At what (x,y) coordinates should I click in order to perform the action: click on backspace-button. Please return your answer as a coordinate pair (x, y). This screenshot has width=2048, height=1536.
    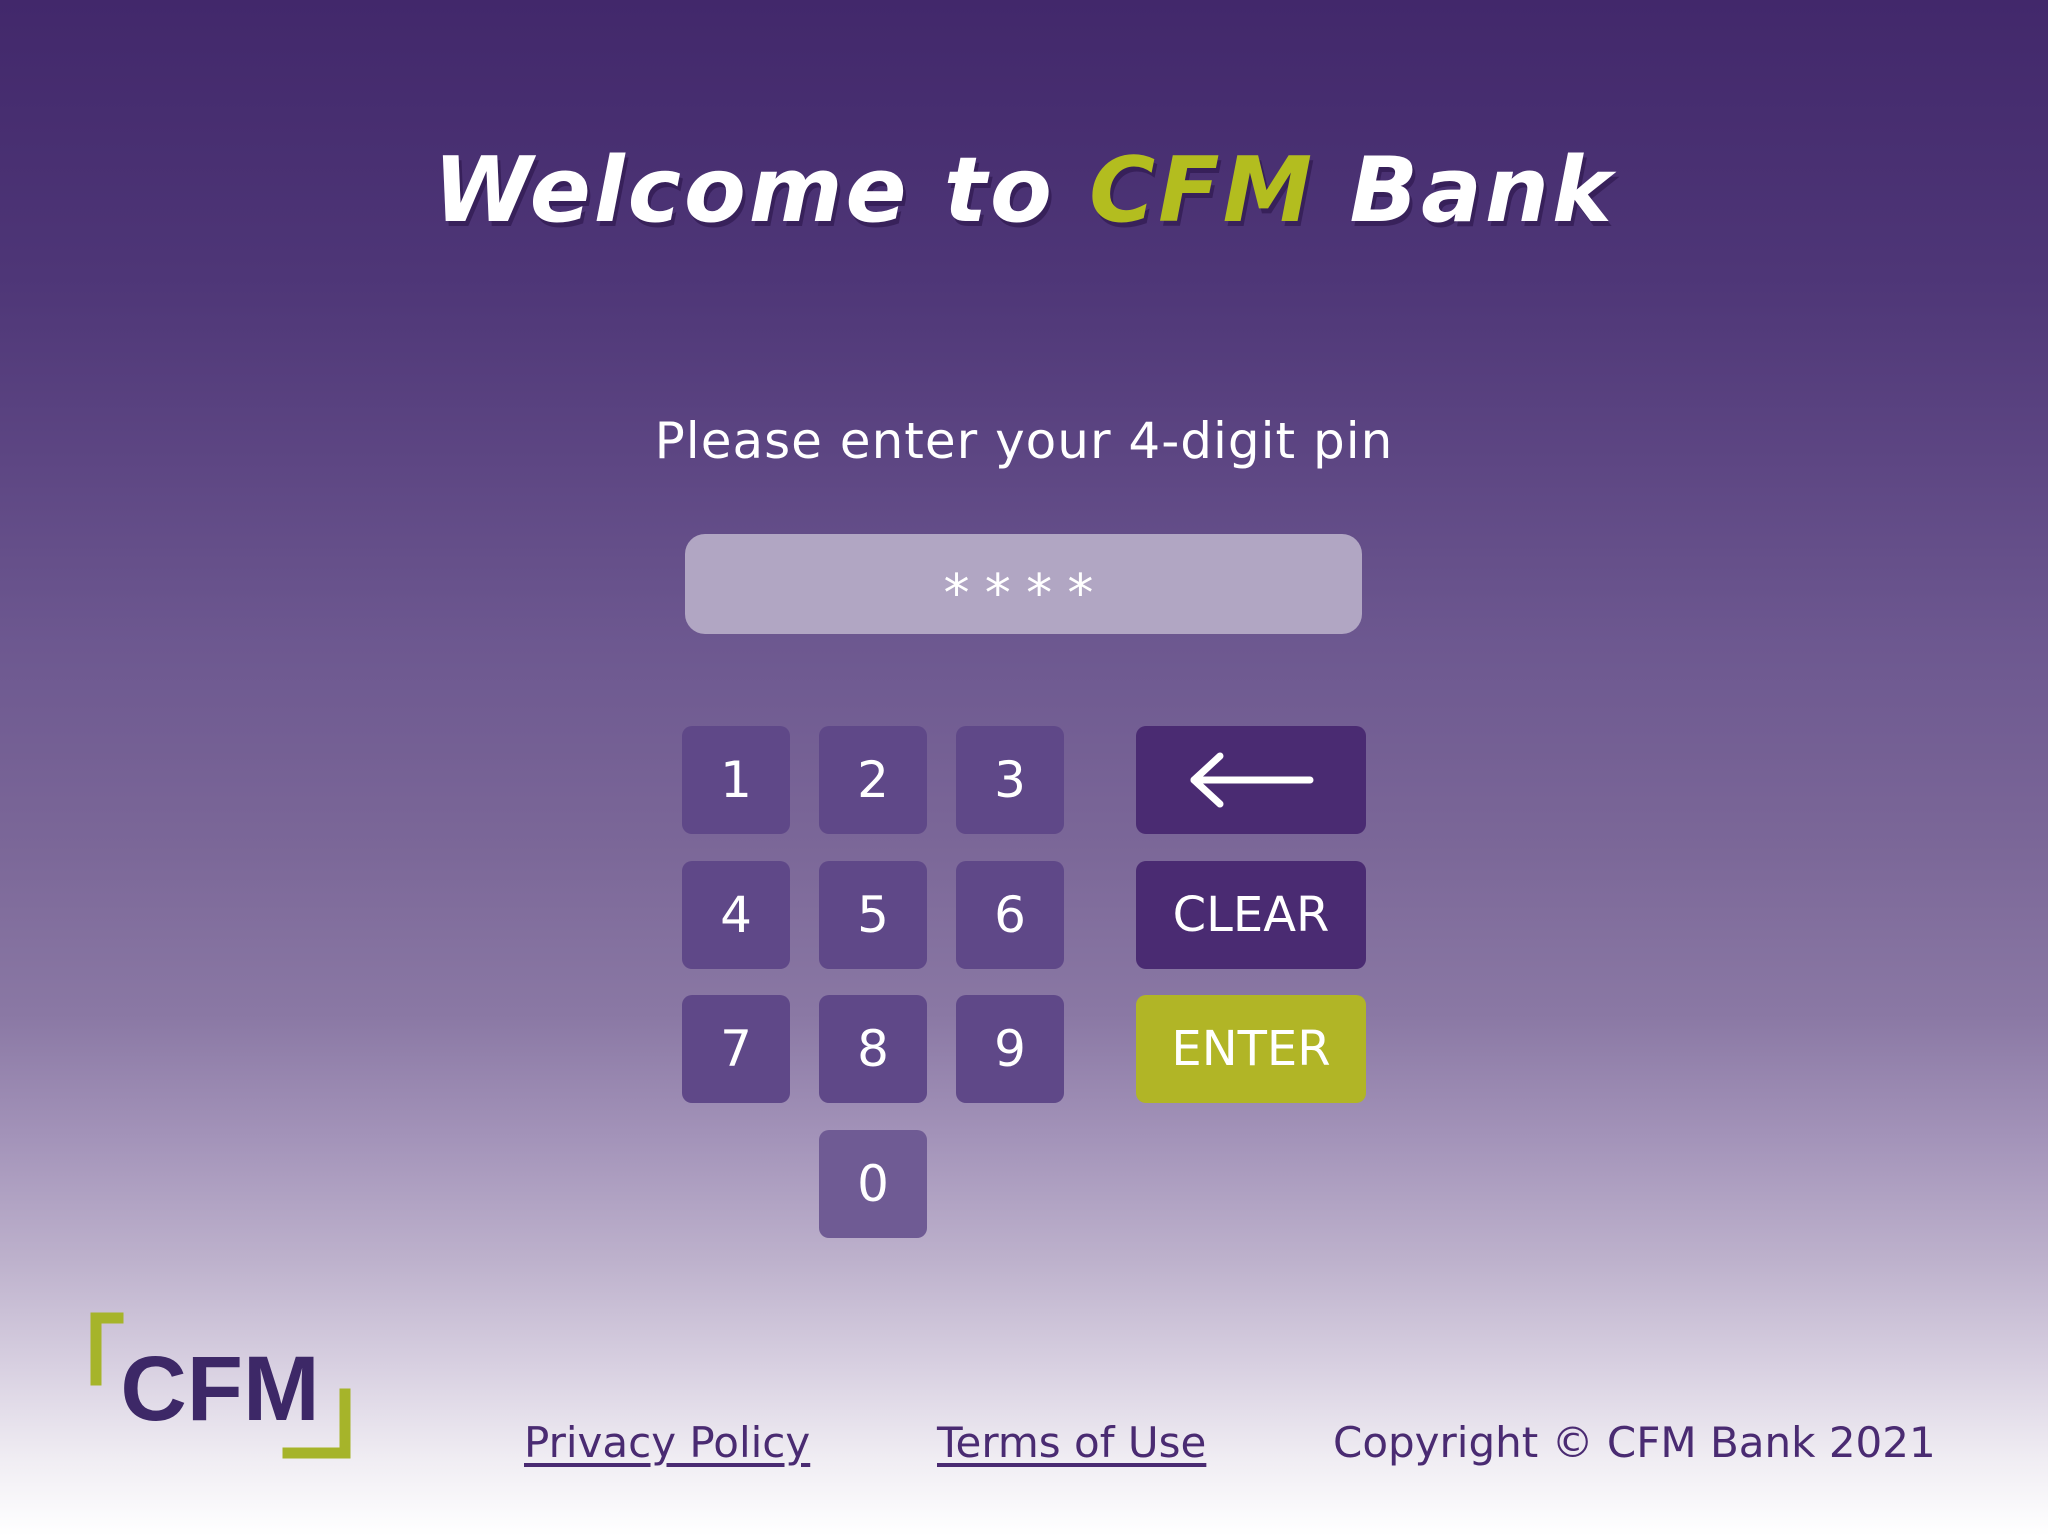
    Looking at the image, I should click on (1251, 780).